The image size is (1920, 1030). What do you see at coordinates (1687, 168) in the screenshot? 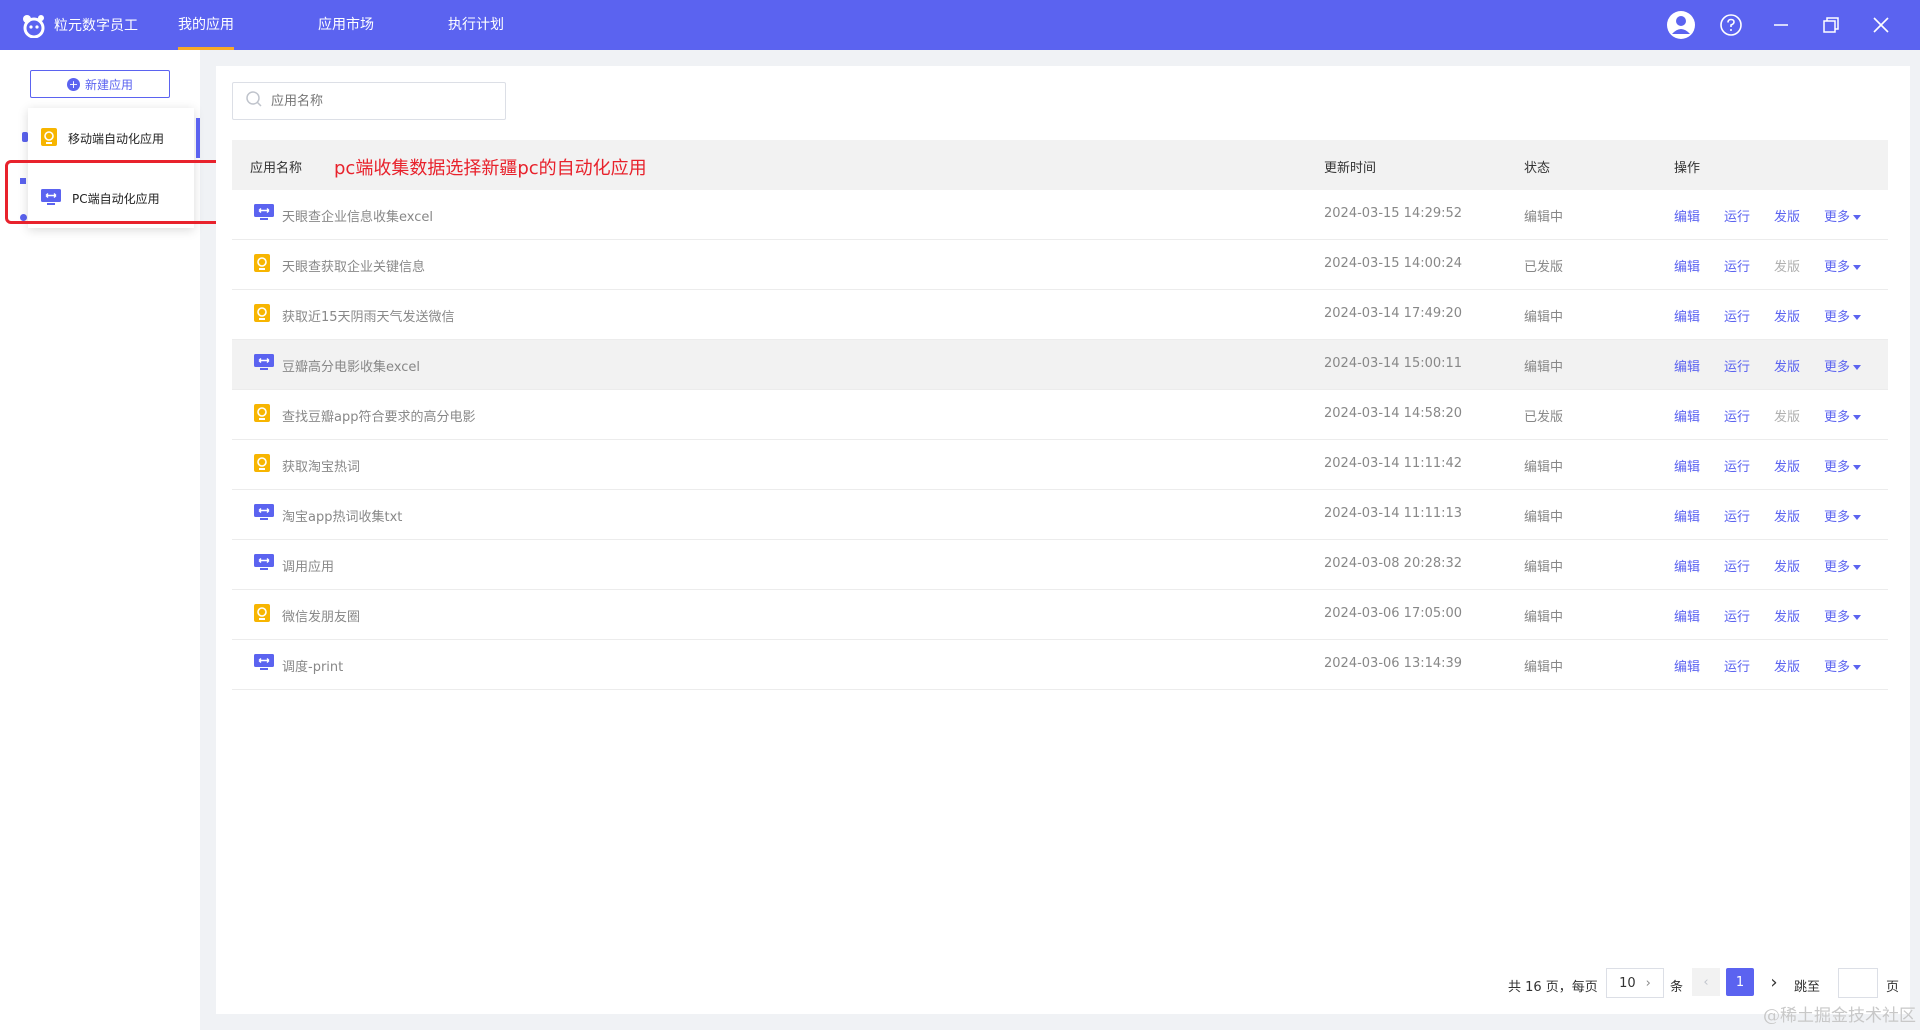
I see `header-actions: 操作` at bounding box center [1687, 168].